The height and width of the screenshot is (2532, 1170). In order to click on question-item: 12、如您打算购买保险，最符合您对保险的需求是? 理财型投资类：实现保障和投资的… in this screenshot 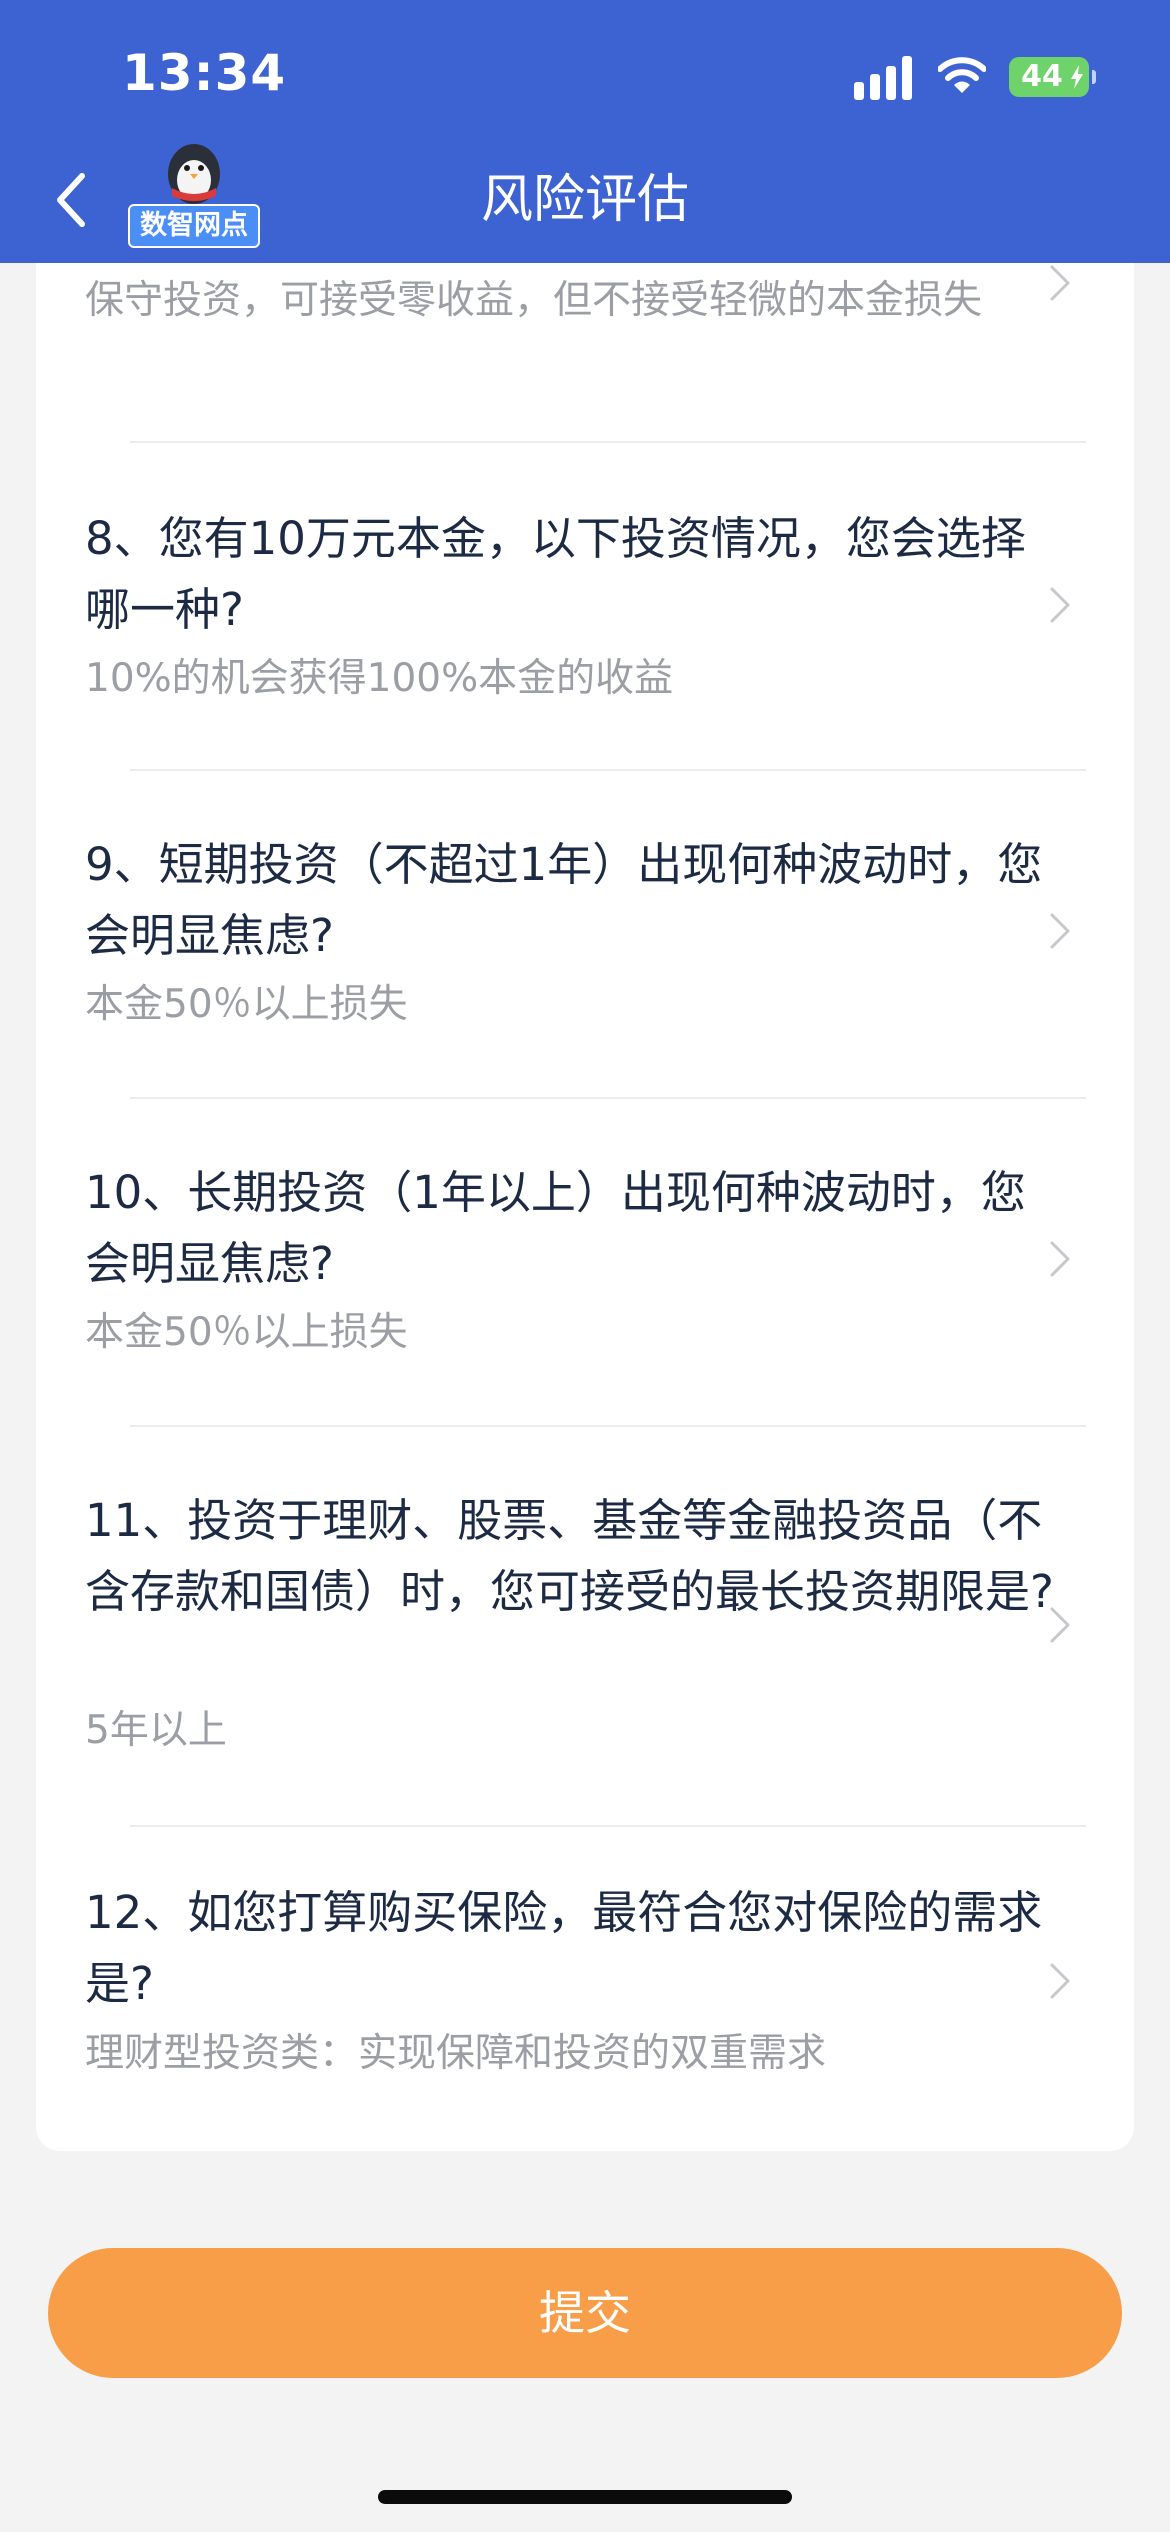, I will do `click(585, 1987)`.